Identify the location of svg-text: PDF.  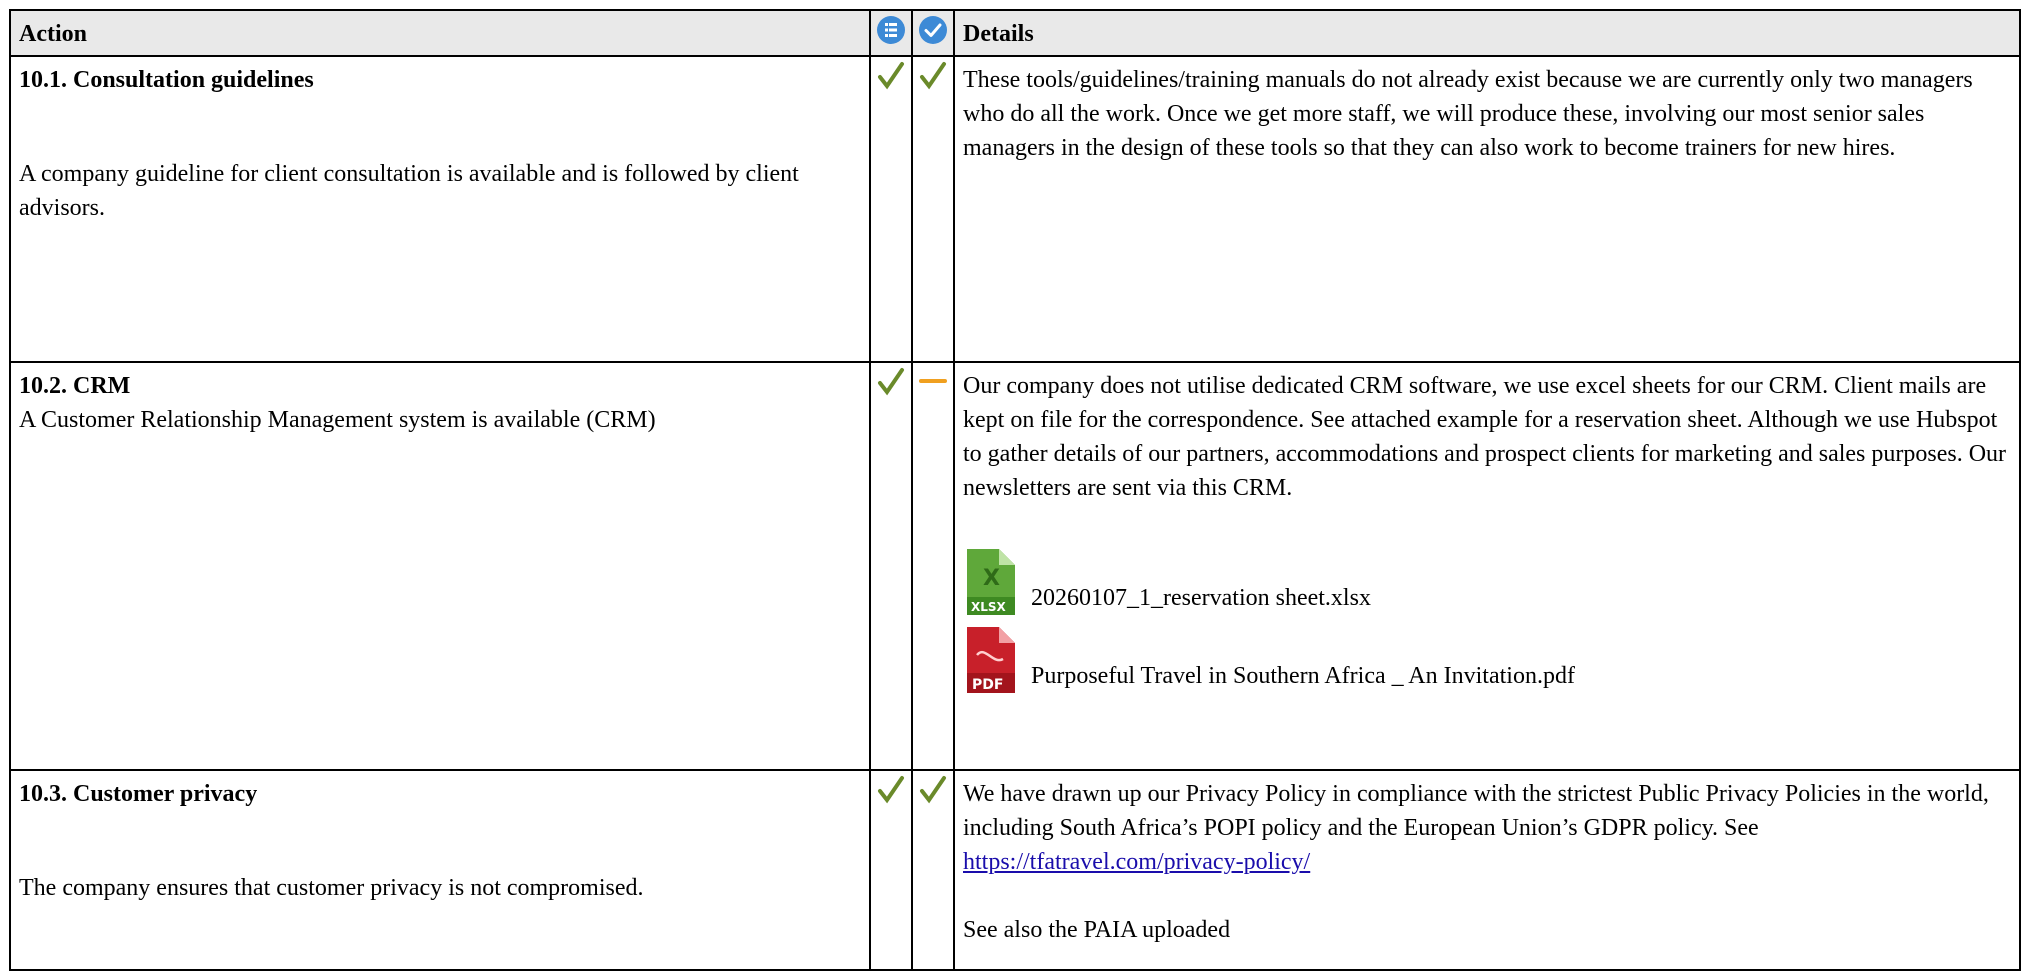
(987, 685).